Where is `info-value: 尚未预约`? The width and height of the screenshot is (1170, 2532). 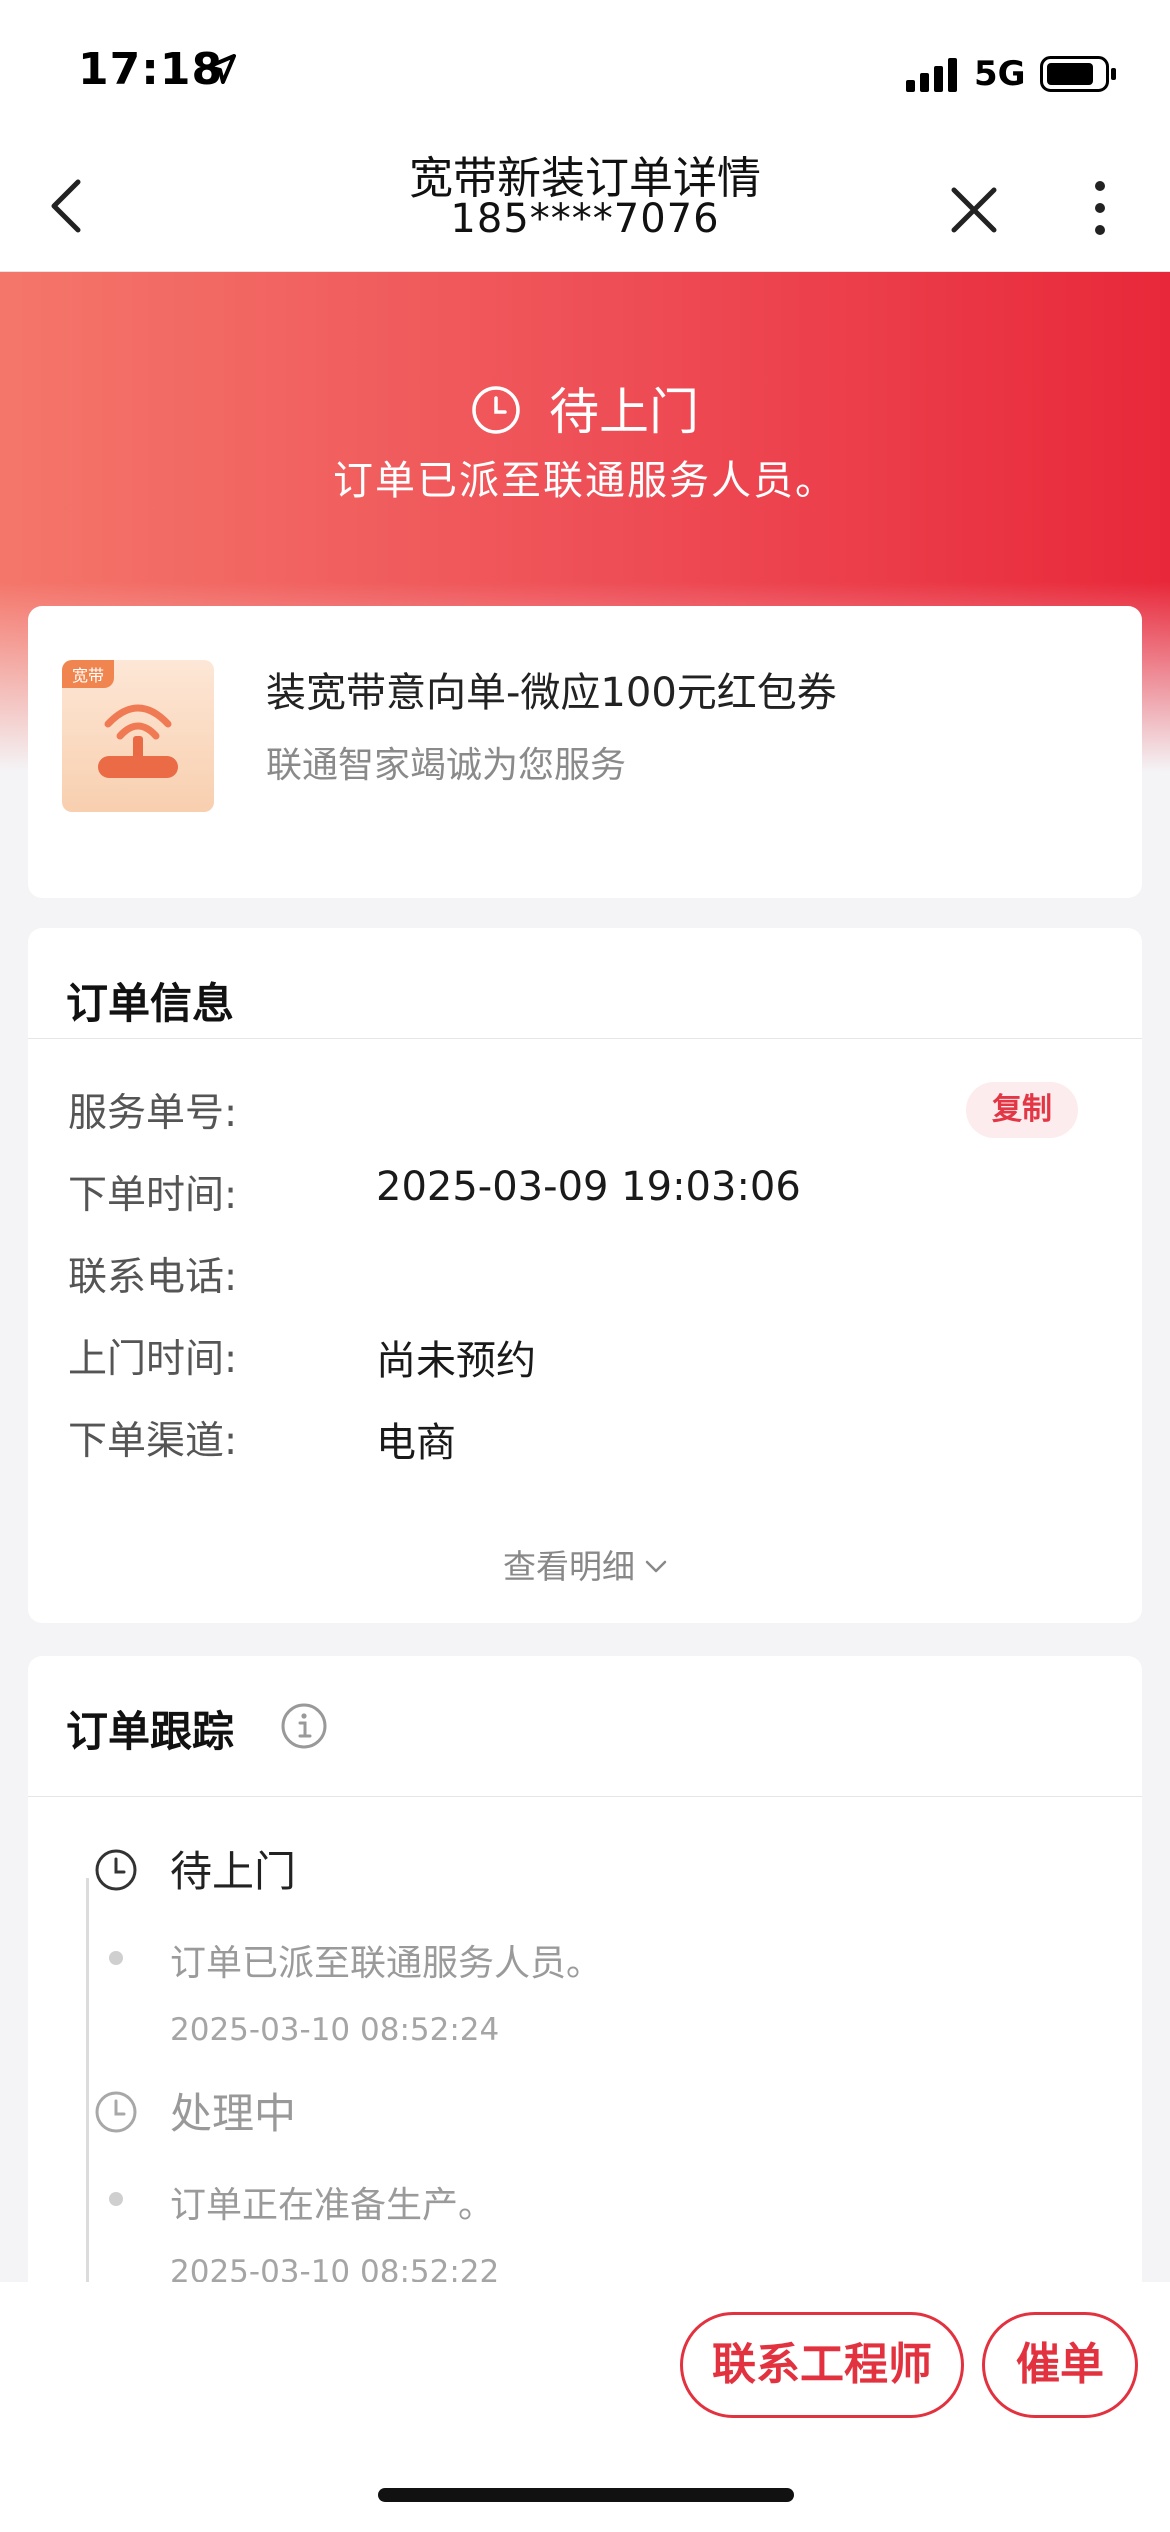
info-value: 尚未预约 is located at coordinates (456, 1361).